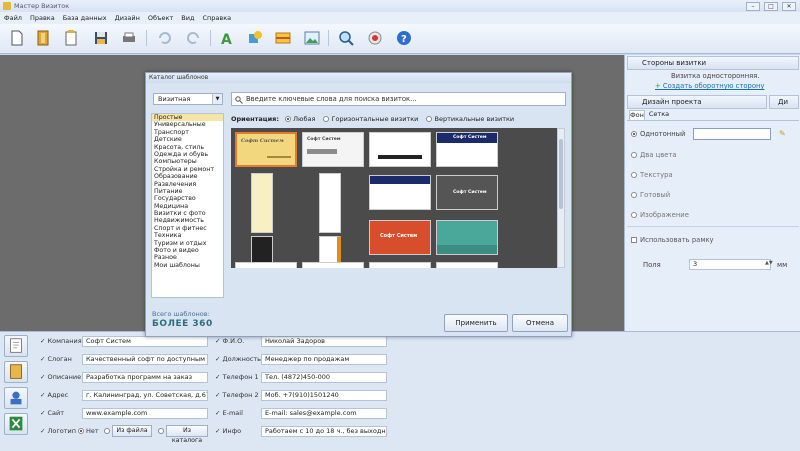 The width and height of the screenshot is (800, 451). Describe the element at coordinates (187, 220) in the screenshot. I see `category-item: Недвижимость` at that location.